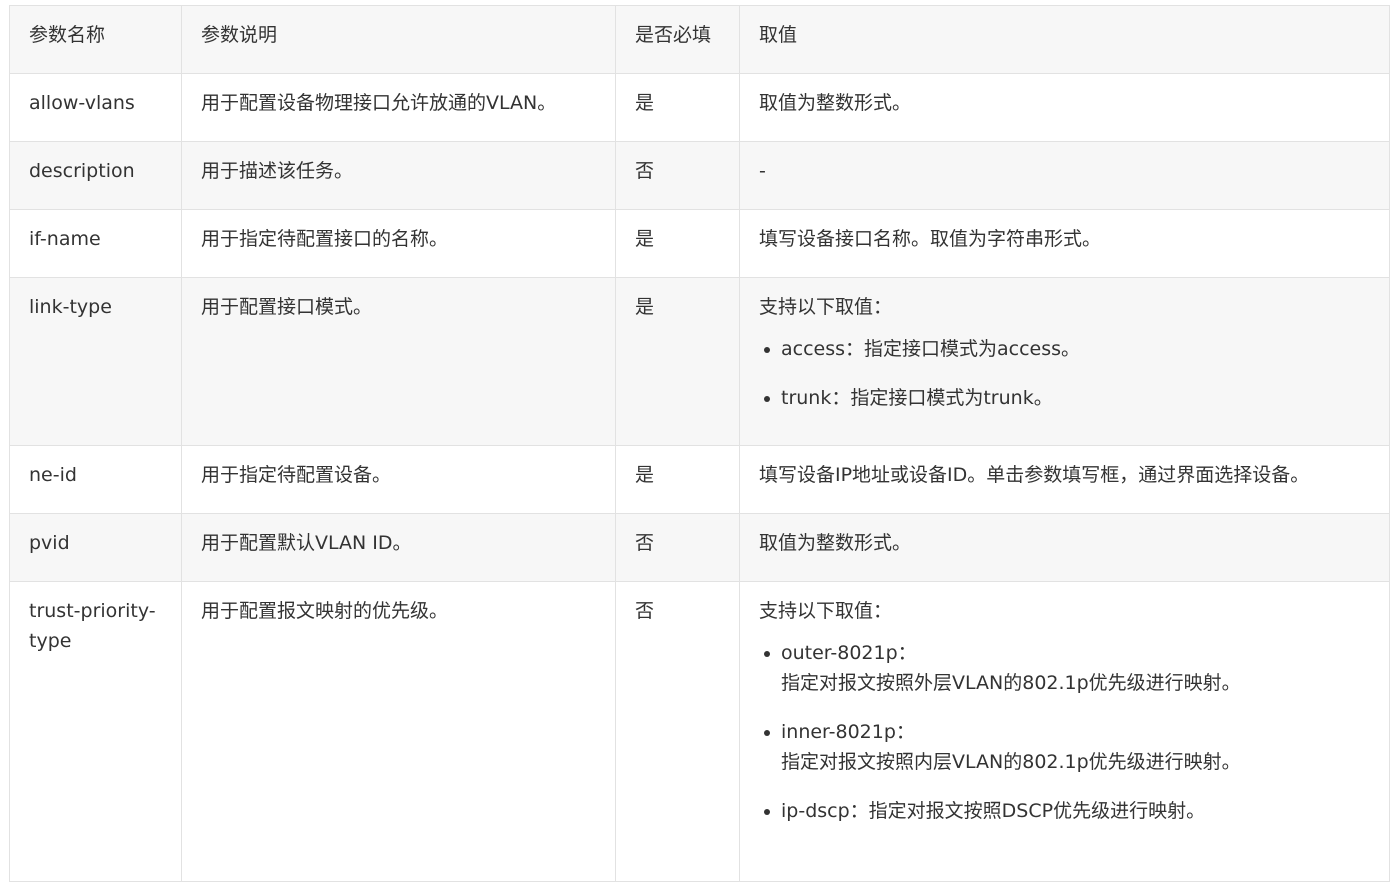  Describe the element at coordinates (1011, 683) in the screenshot. I see `value-option-detail: 指定对报文按照外层VLAN的802.1p优先级进行映射。` at that location.